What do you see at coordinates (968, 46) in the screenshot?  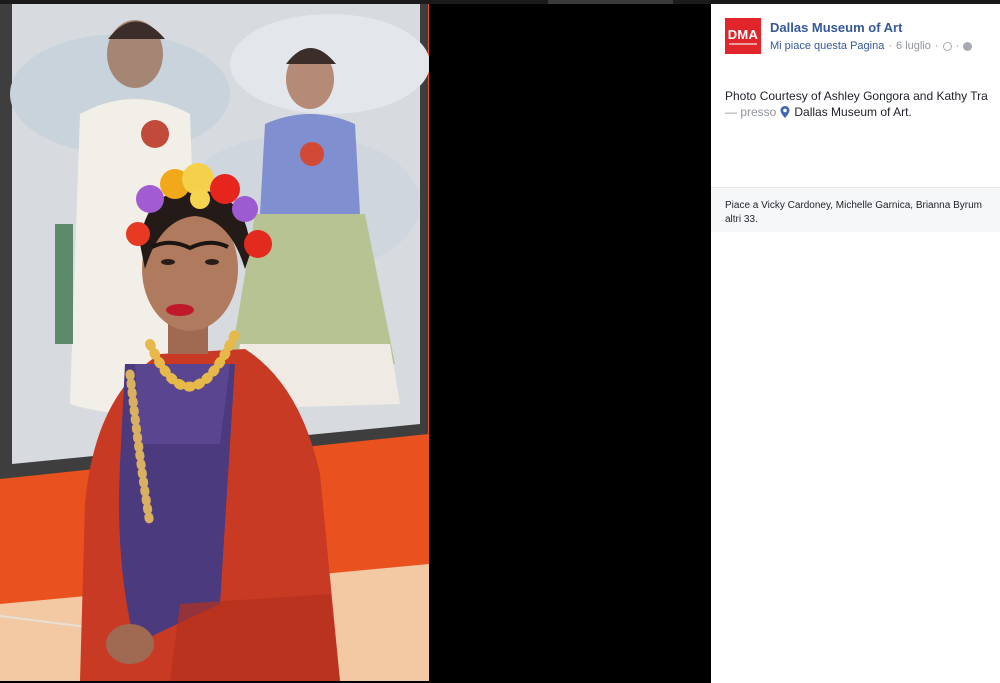 I see `globe-icon` at bounding box center [968, 46].